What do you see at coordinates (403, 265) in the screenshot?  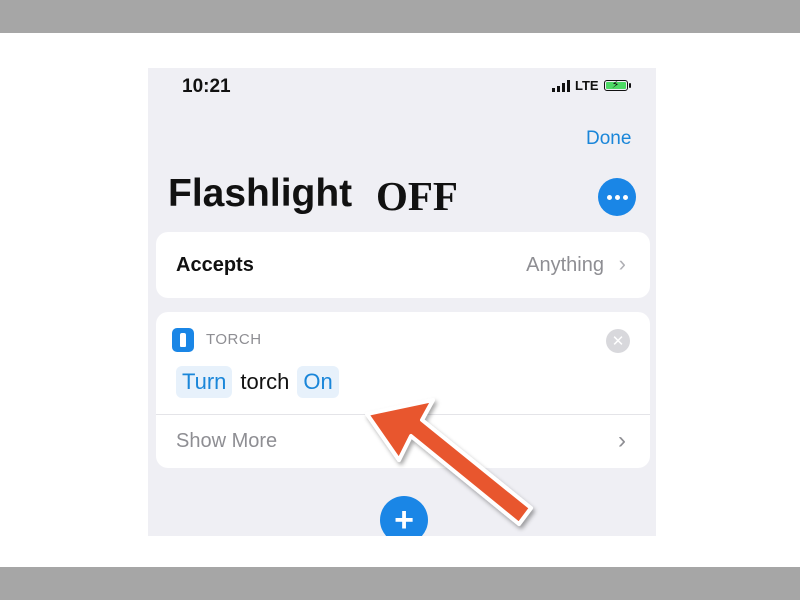 I see `accepts-row: Accepts Anything ›` at bounding box center [403, 265].